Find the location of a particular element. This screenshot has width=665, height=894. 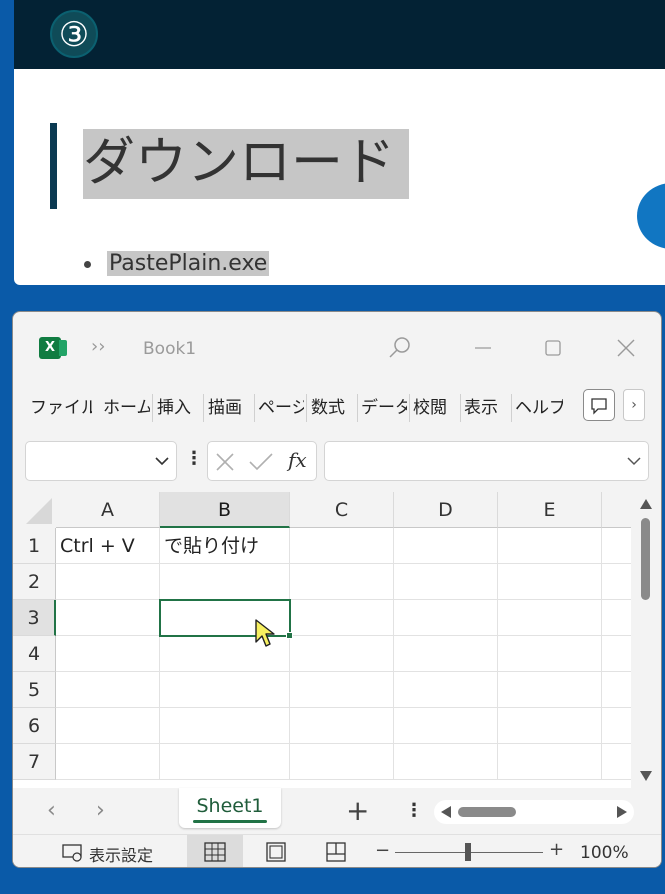

row-header-7: 7 is located at coordinates (34, 762).